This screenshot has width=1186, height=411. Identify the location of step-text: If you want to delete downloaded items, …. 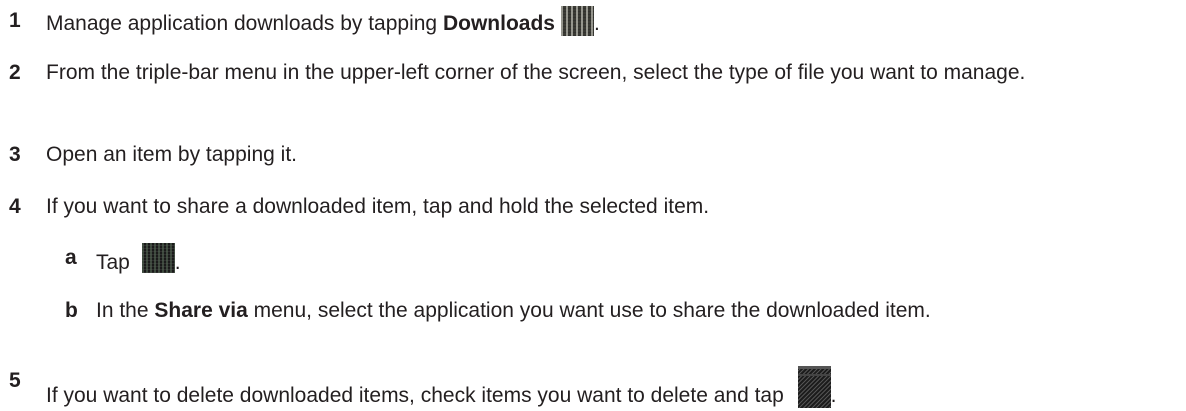
(613, 388).